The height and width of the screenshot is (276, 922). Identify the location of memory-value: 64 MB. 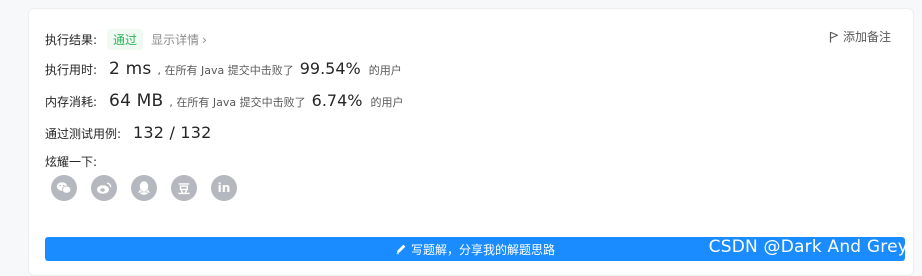
(136, 101).